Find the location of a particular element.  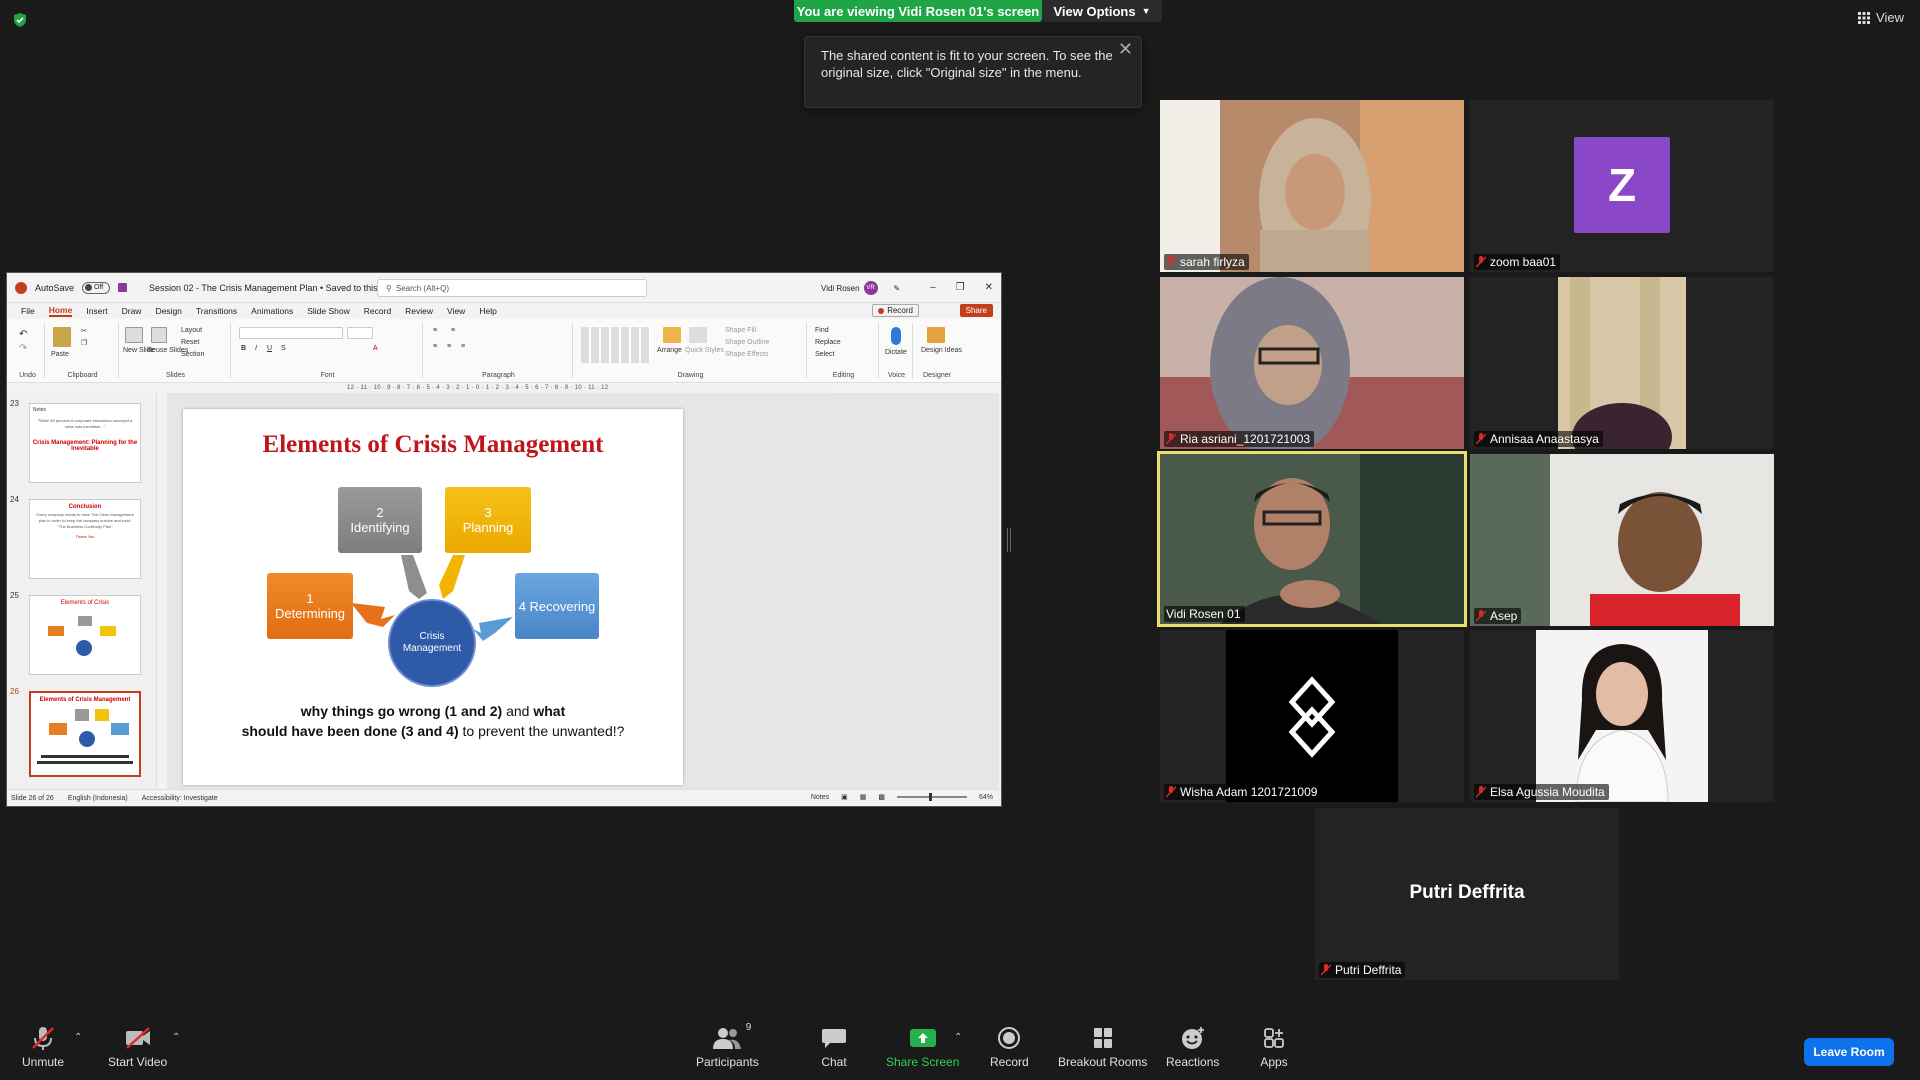

video-tile: Asep is located at coordinates (1622, 540).